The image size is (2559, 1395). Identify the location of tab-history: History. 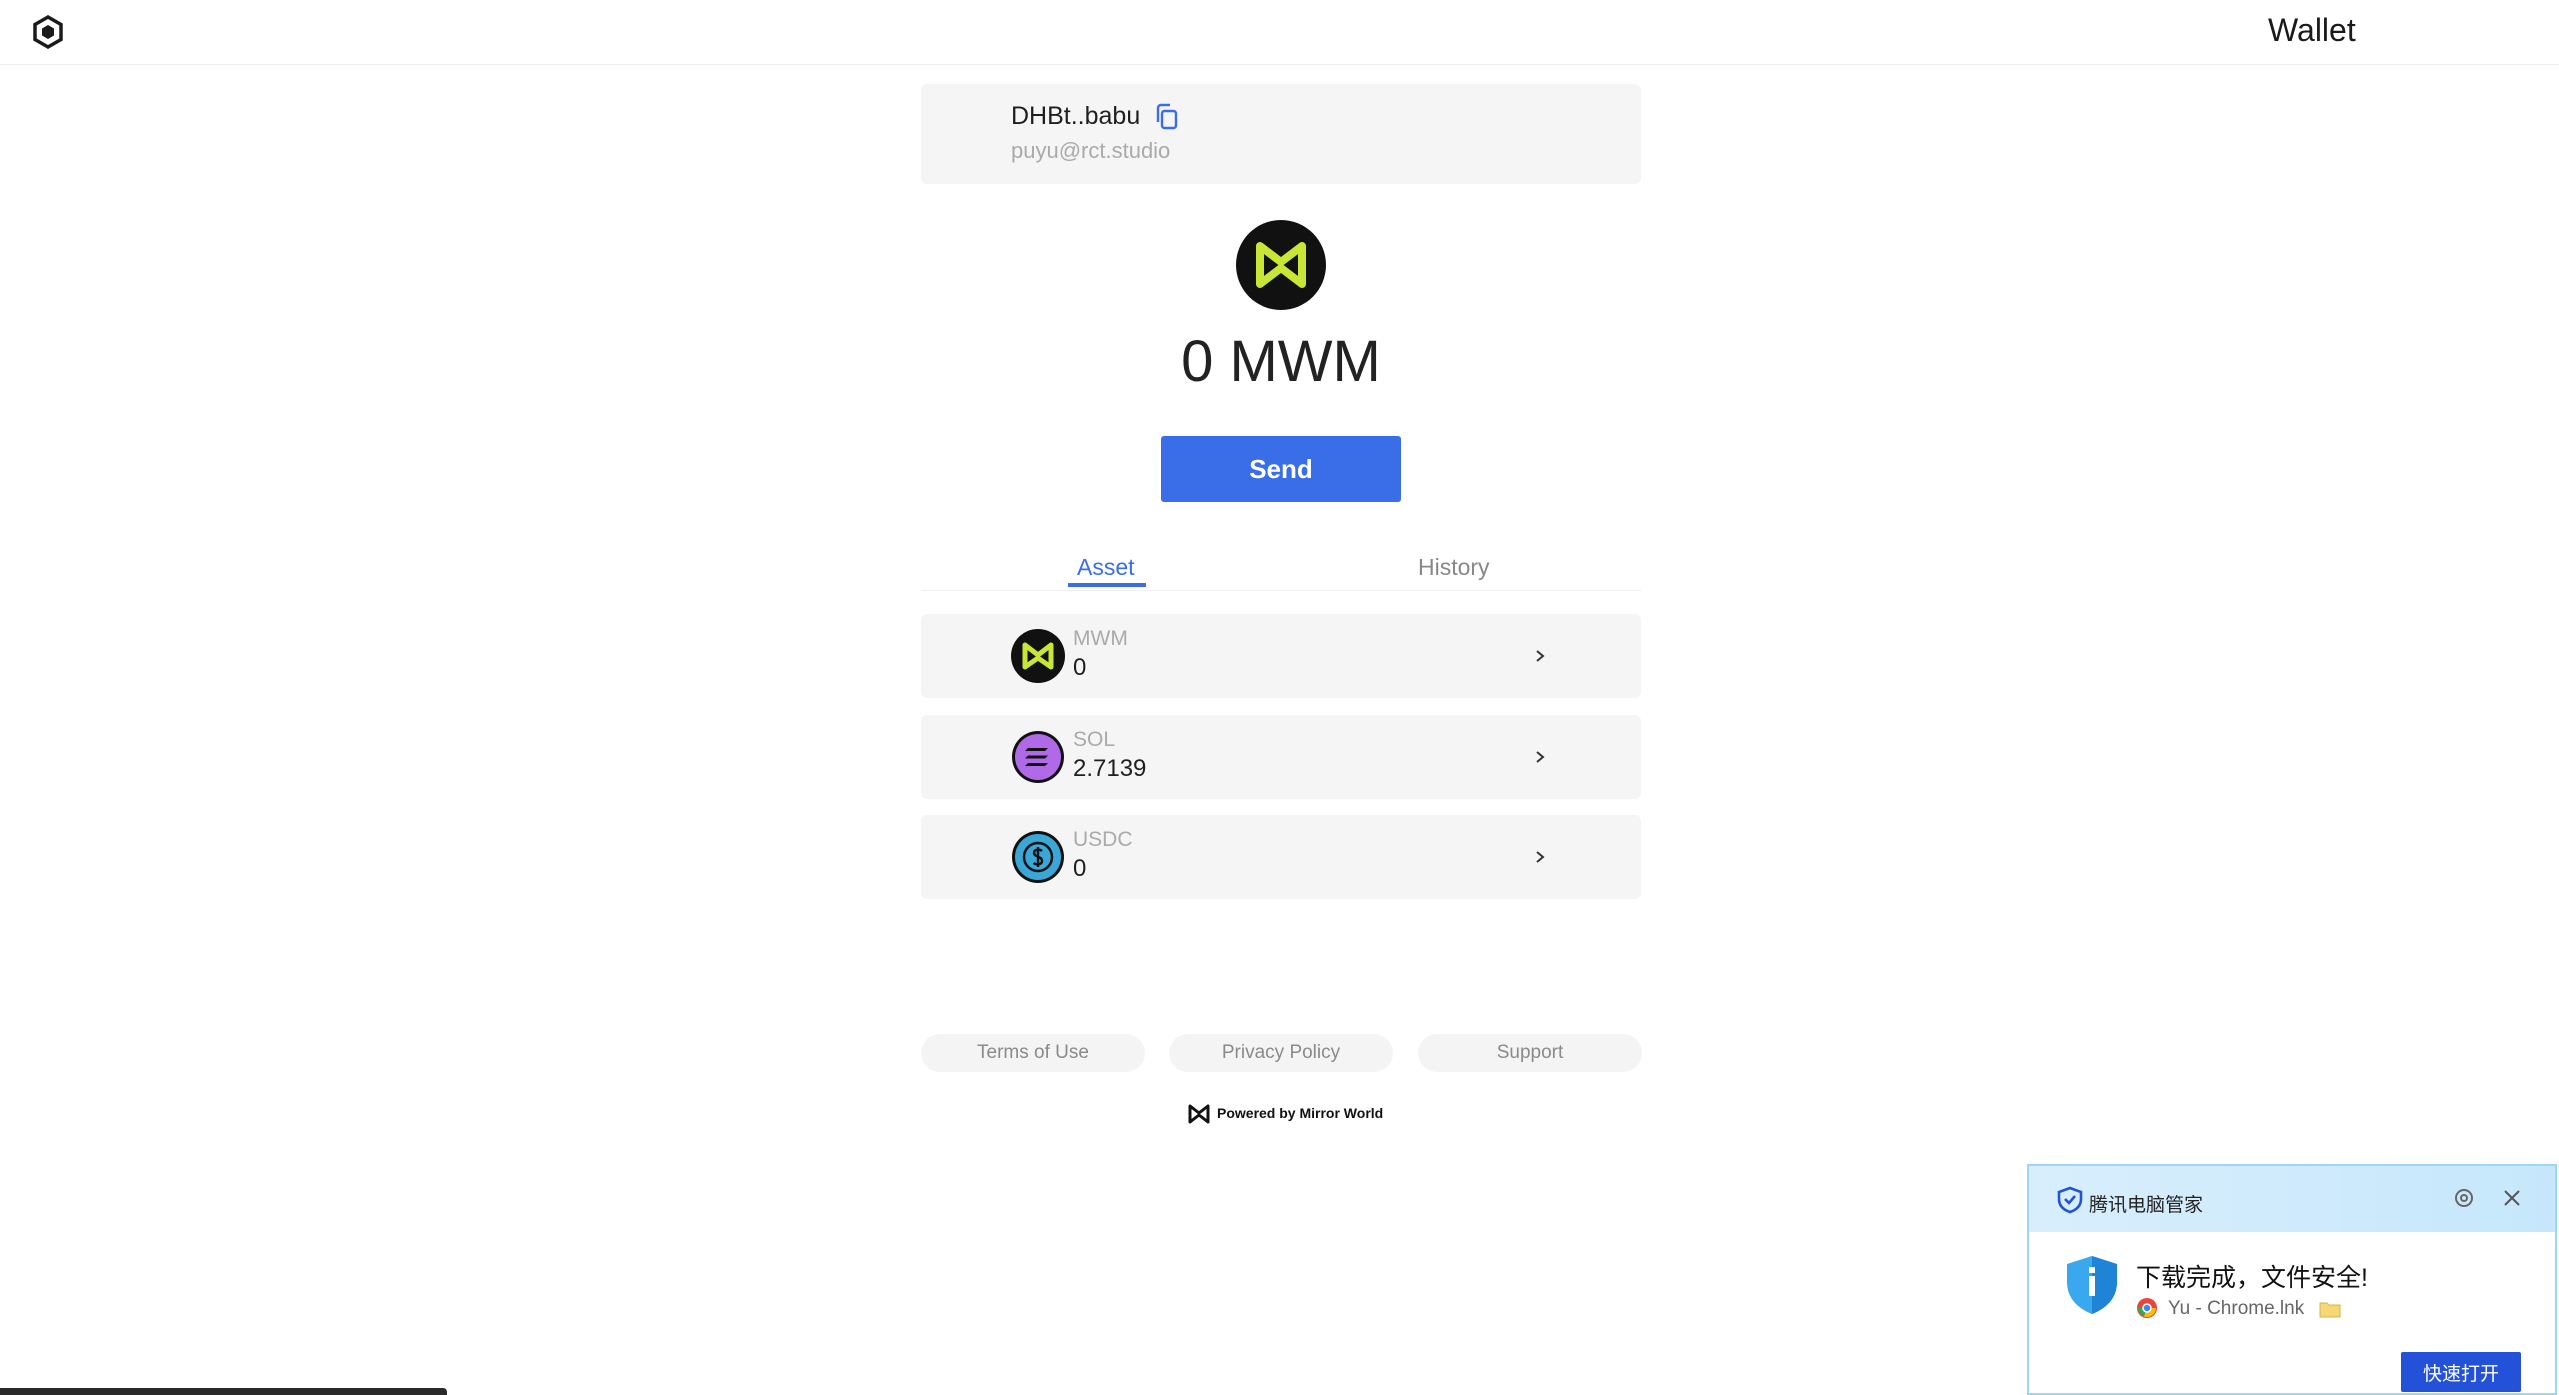
(1454, 567).